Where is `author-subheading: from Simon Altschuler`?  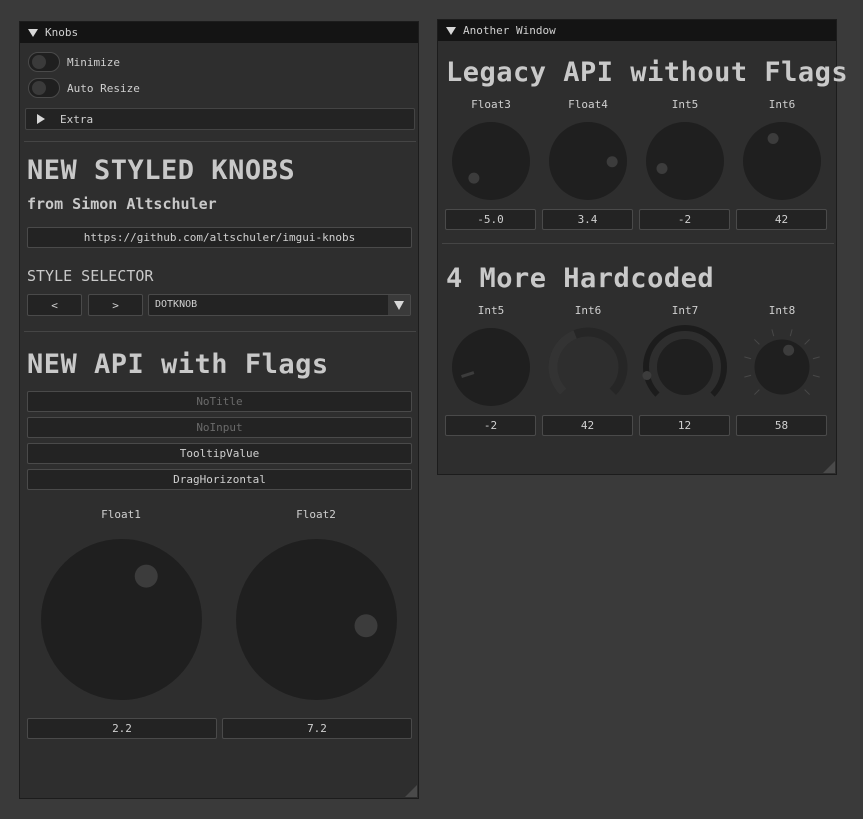
author-subheading: from Simon Altschuler is located at coordinates (122, 204).